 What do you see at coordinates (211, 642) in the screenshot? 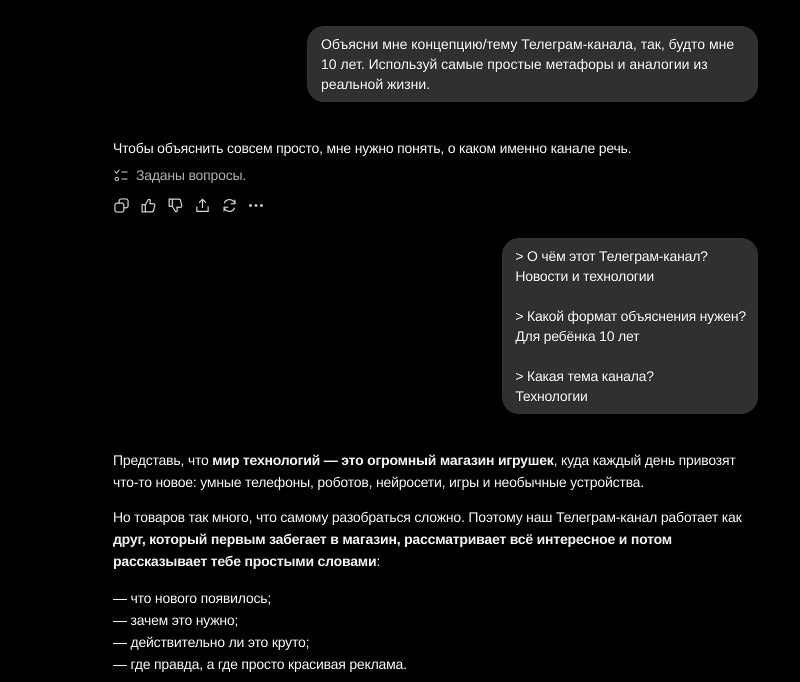
I see `list-item: — действительно ли это круто;` at bounding box center [211, 642].